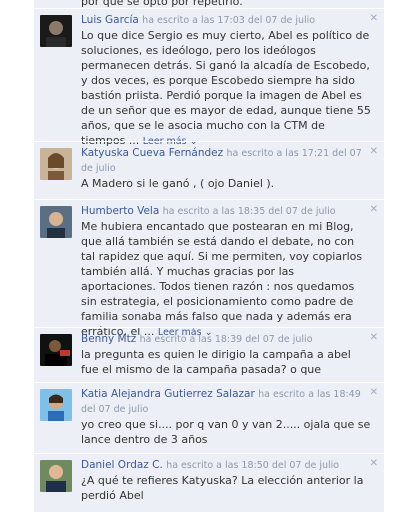 The width and height of the screenshot is (418, 512). Describe the element at coordinates (168, 394) in the screenshot. I see `author-link: Katia Alejandra Gutierrez Salazar` at that location.